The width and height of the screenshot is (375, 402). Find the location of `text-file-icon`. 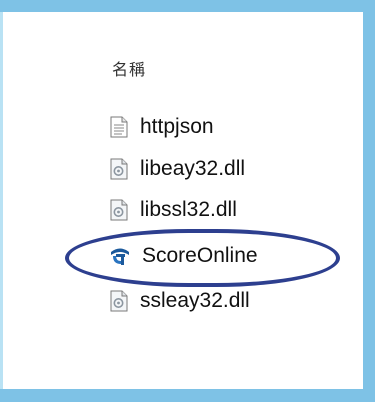

text-file-icon is located at coordinates (119, 127).